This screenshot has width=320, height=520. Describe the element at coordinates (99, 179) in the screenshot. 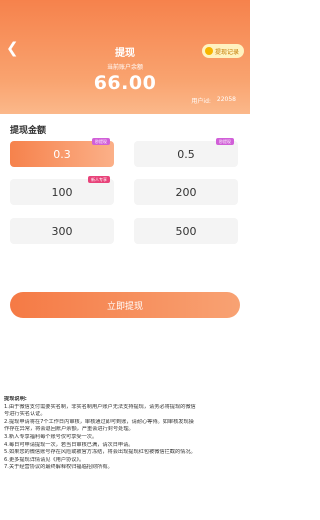

I see `newcomer-badge: 新人专享` at that location.